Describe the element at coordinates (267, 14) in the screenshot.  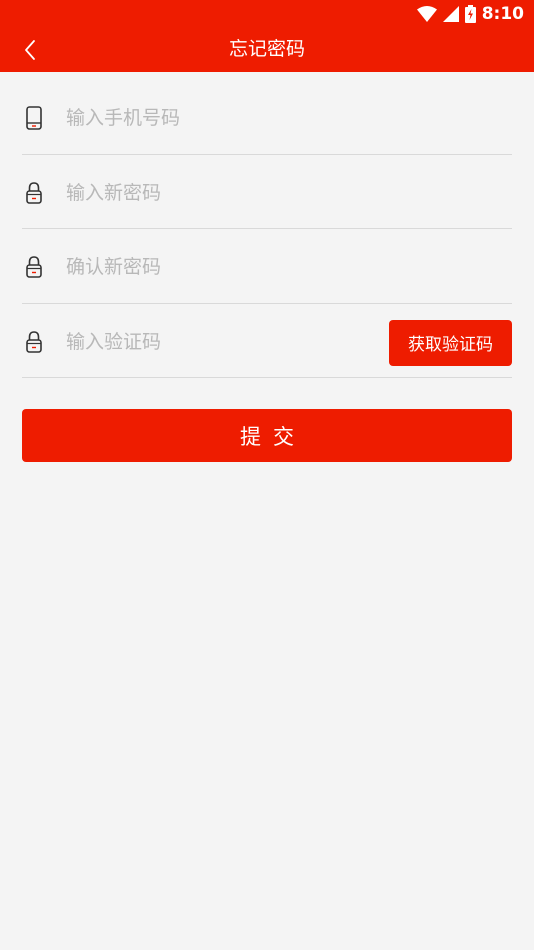
I see `status-bar: 8:10` at that location.